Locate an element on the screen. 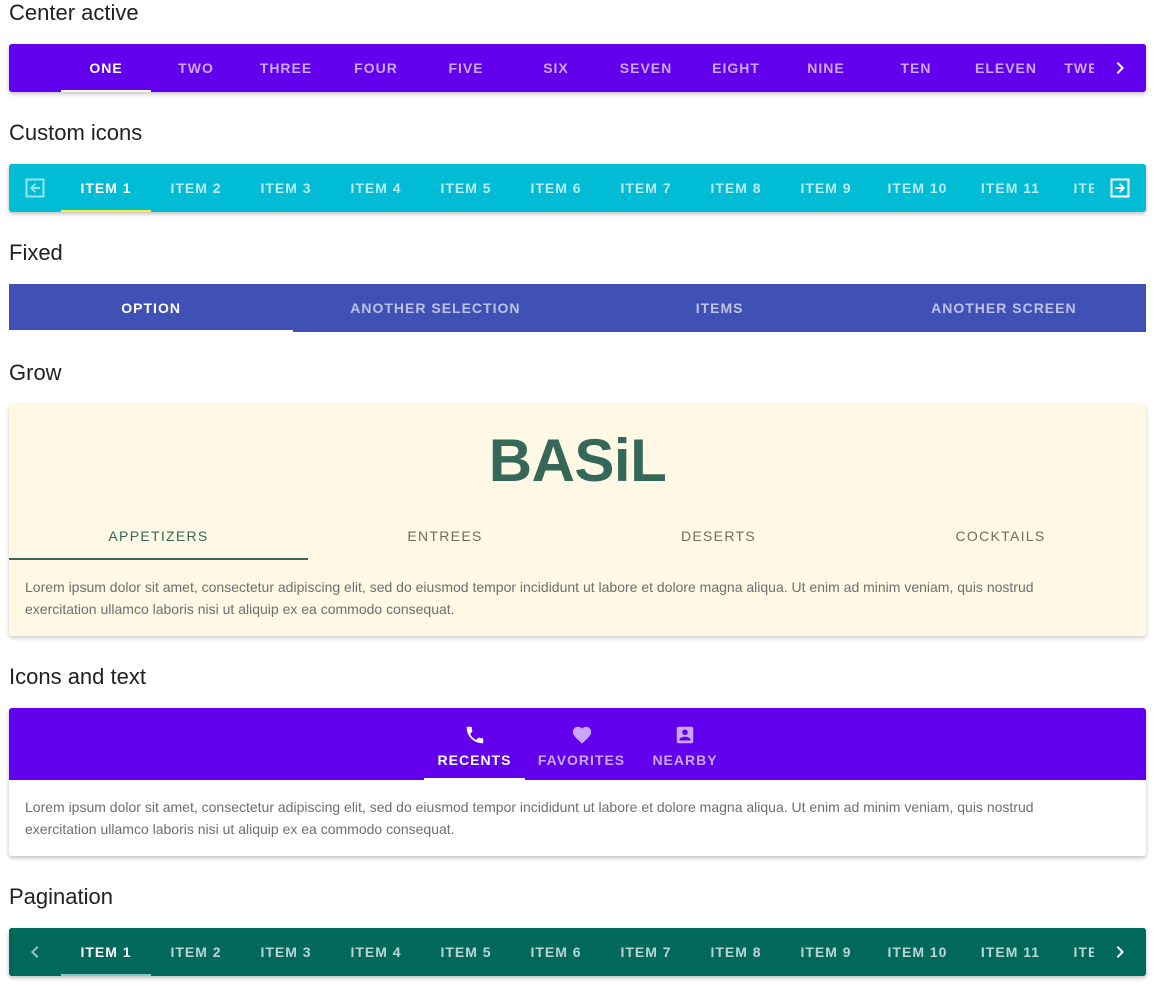  center-tab-2: TWO is located at coordinates (196, 68).